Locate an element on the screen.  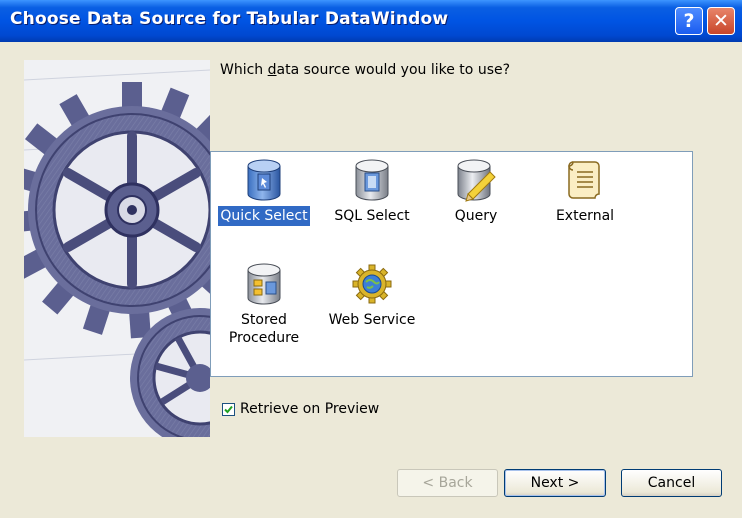
close-icon: ✕ is located at coordinates (721, 21).